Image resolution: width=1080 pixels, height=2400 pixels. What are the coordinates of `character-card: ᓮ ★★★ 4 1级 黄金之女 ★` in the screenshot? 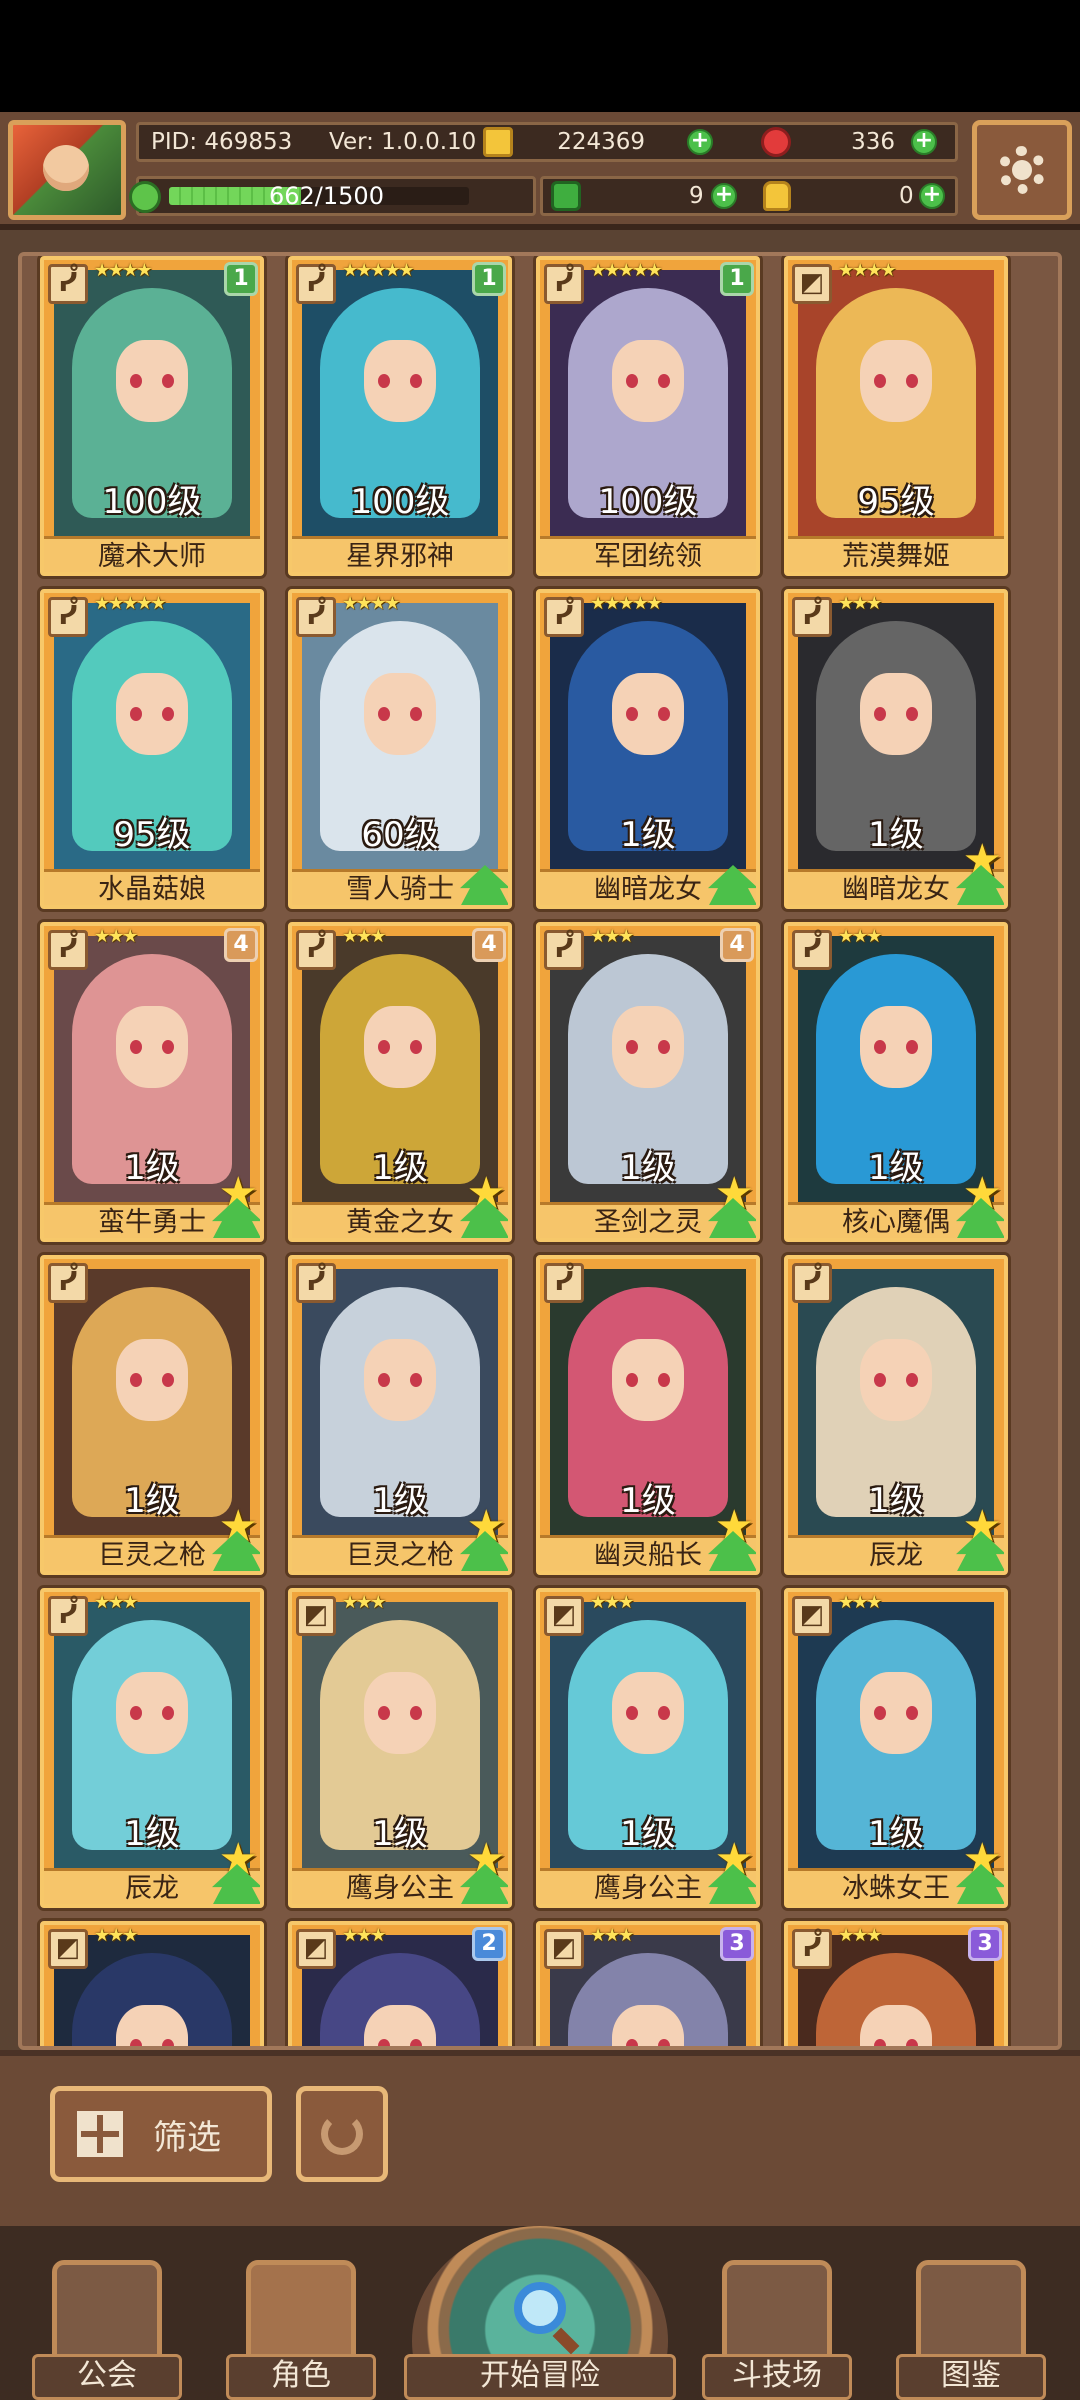 It's located at (400, 1082).